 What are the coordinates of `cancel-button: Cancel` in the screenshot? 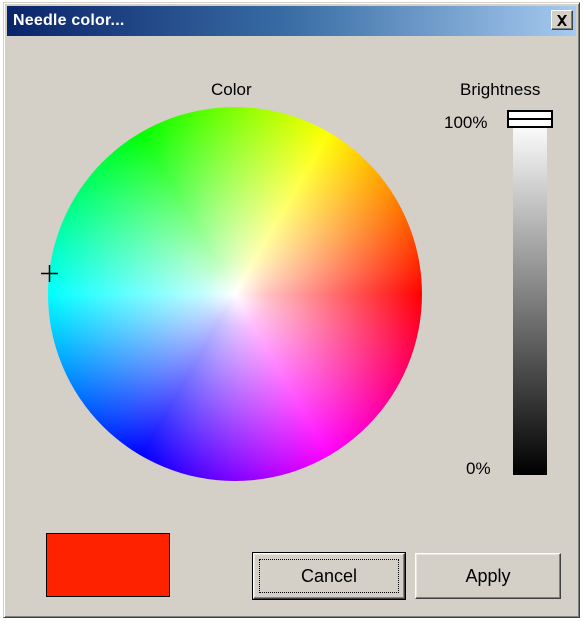 It's located at (329, 576).